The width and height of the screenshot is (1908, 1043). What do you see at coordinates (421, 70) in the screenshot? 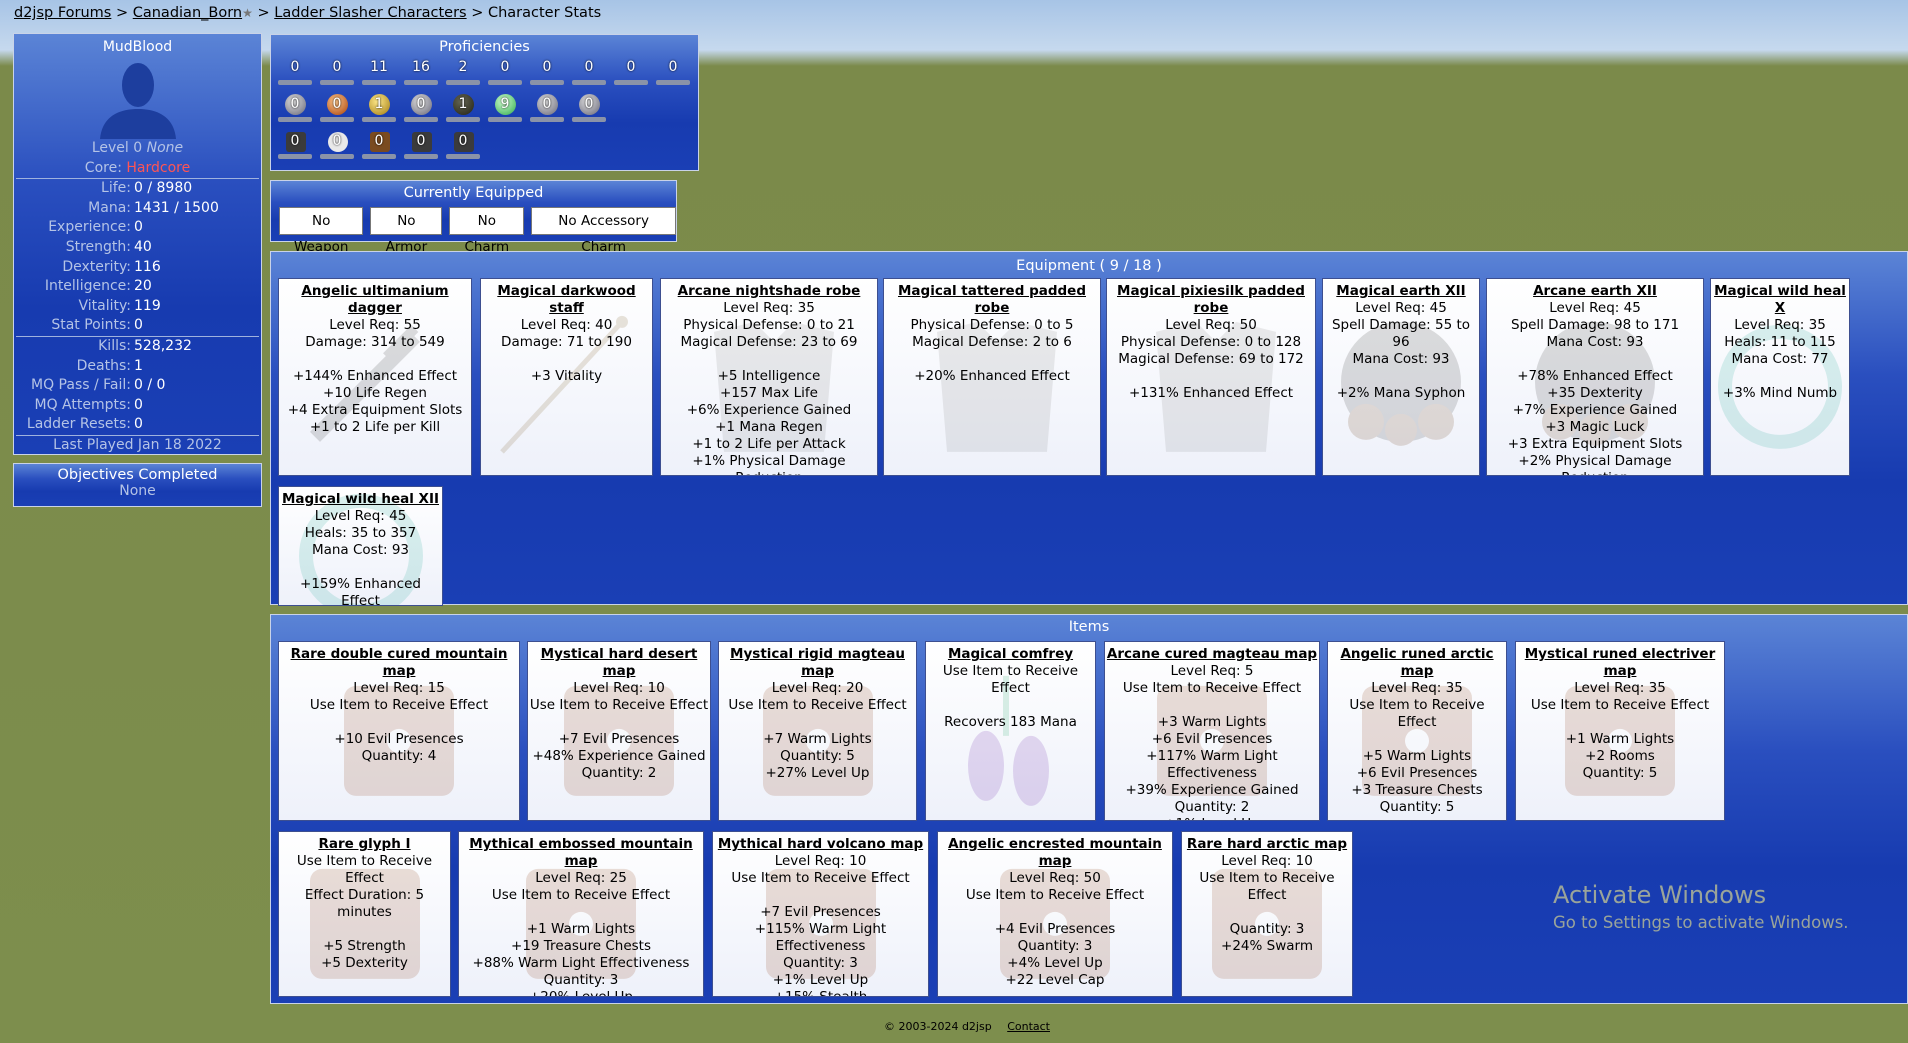
I see `staff-icon: 16` at bounding box center [421, 70].